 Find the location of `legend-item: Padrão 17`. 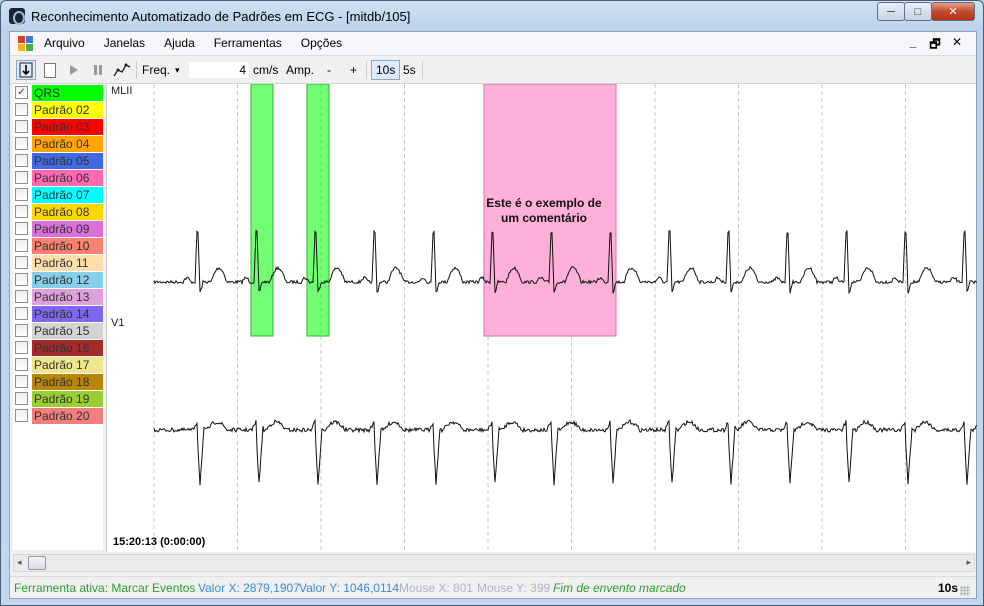

legend-item: Padrão 17 is located at coordinates (58, 364).